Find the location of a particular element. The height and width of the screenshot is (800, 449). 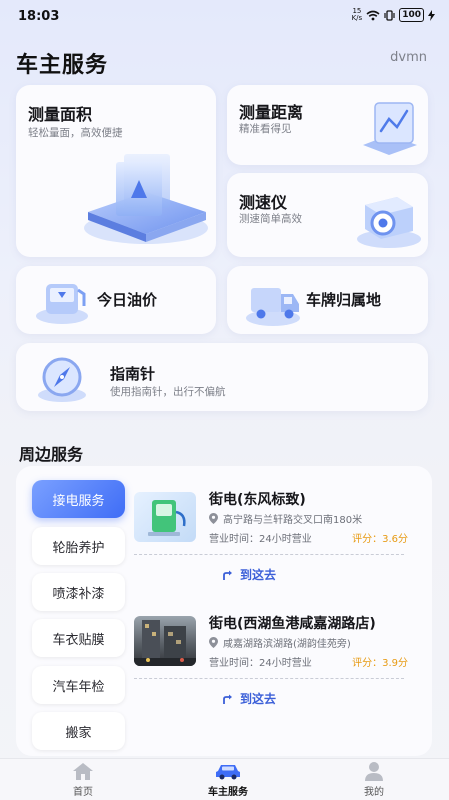

tab-mine: 我的 is located at coordinates (374, 779).